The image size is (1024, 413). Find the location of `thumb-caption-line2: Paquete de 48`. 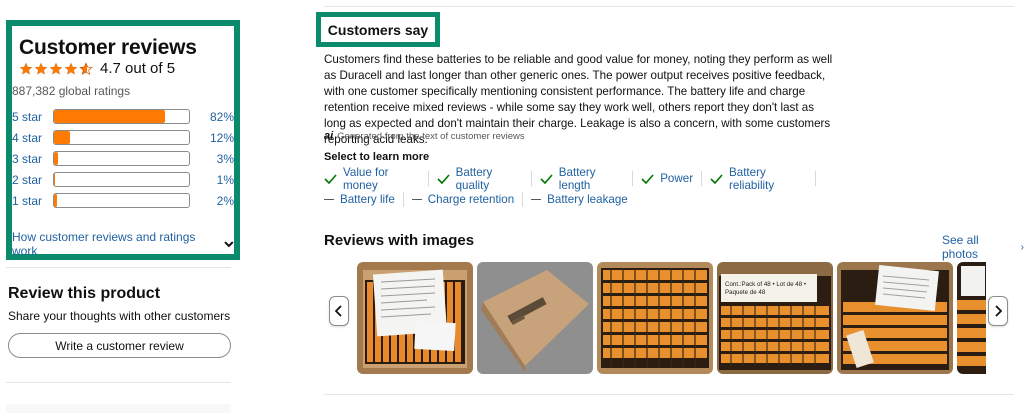

thumb-caption-line2: Paquete de 48 is located at coordinates (745, 292).